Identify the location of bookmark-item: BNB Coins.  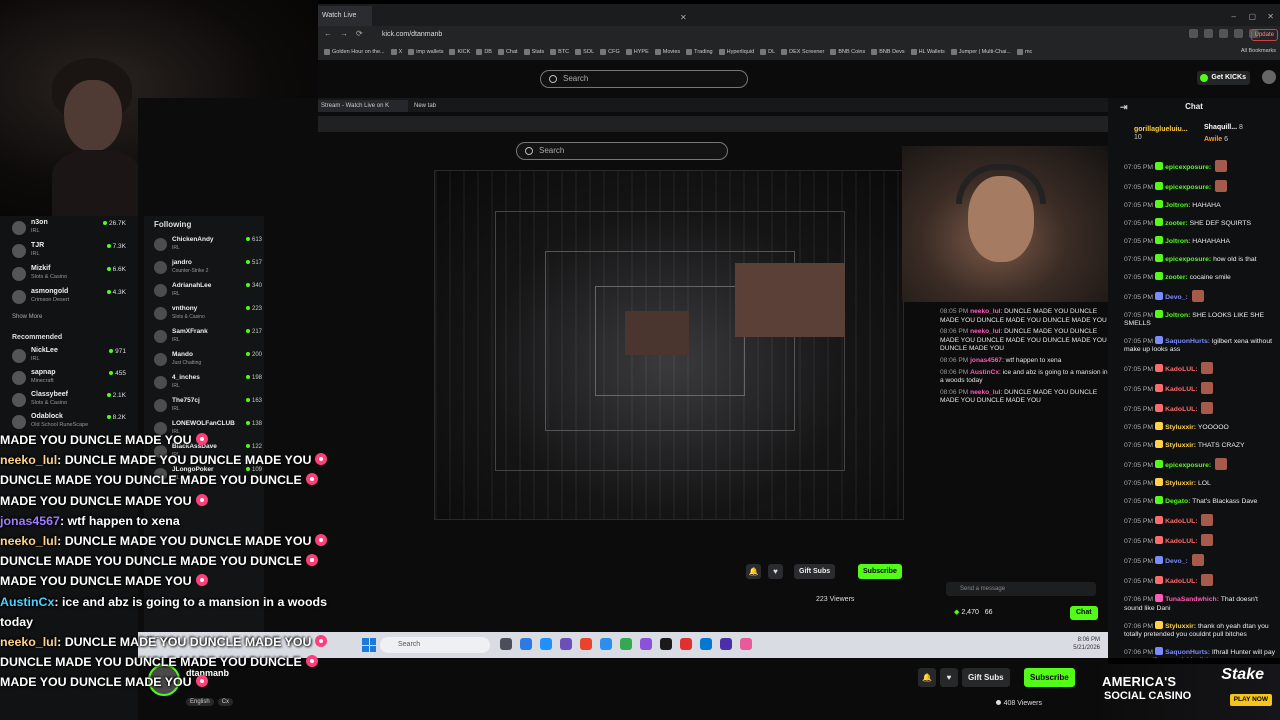
(847, 52).